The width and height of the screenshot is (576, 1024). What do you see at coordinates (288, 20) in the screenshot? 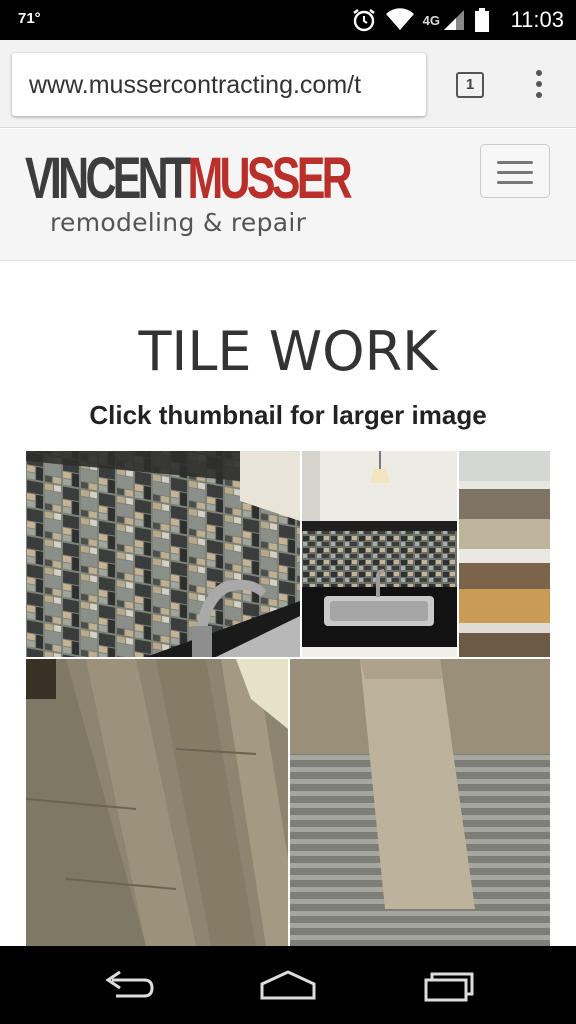
I see `status-bar: 71° 4G 11:03` at bounding box center [288, 20].